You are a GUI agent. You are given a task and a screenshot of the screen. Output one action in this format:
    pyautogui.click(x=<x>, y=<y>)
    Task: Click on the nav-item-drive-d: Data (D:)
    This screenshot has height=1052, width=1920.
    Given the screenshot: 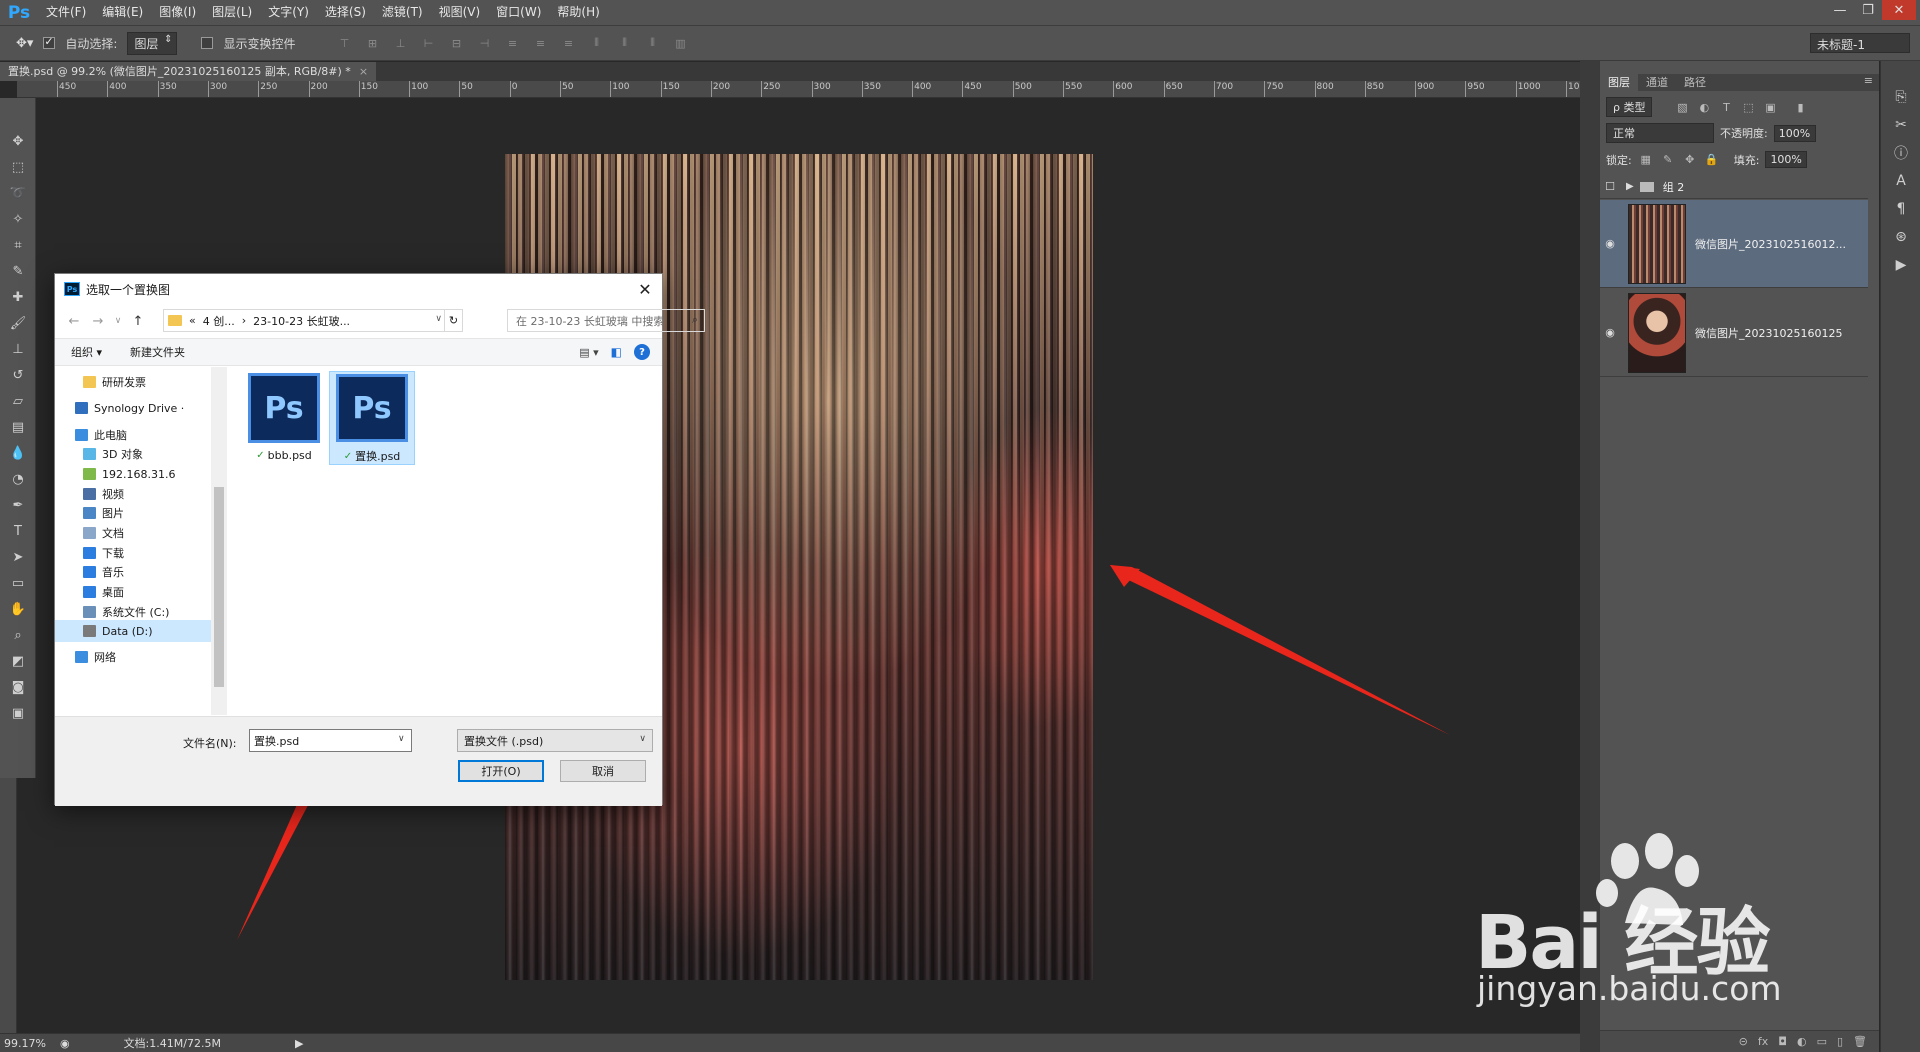 What is the action you would take?
    pyautogui.click(x=133, y=631)
    